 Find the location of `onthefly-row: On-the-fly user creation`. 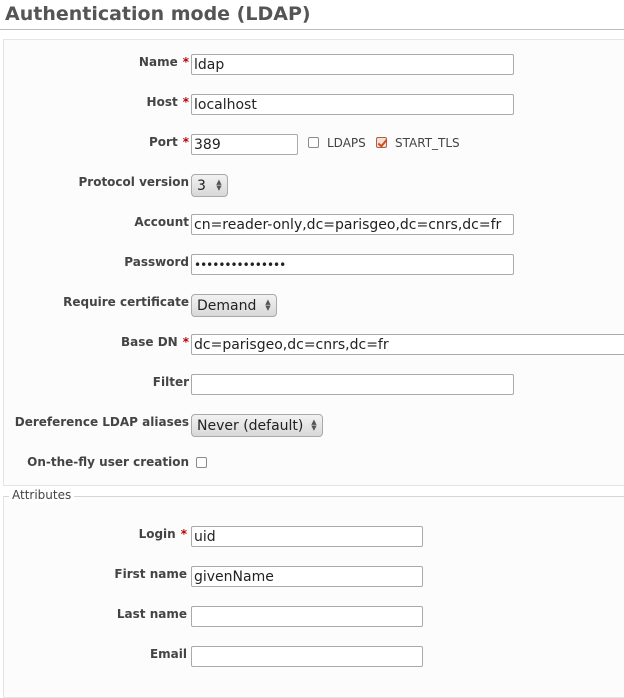

onthefly-row: On-the-fly user creation is located at coordinates (314, 467).